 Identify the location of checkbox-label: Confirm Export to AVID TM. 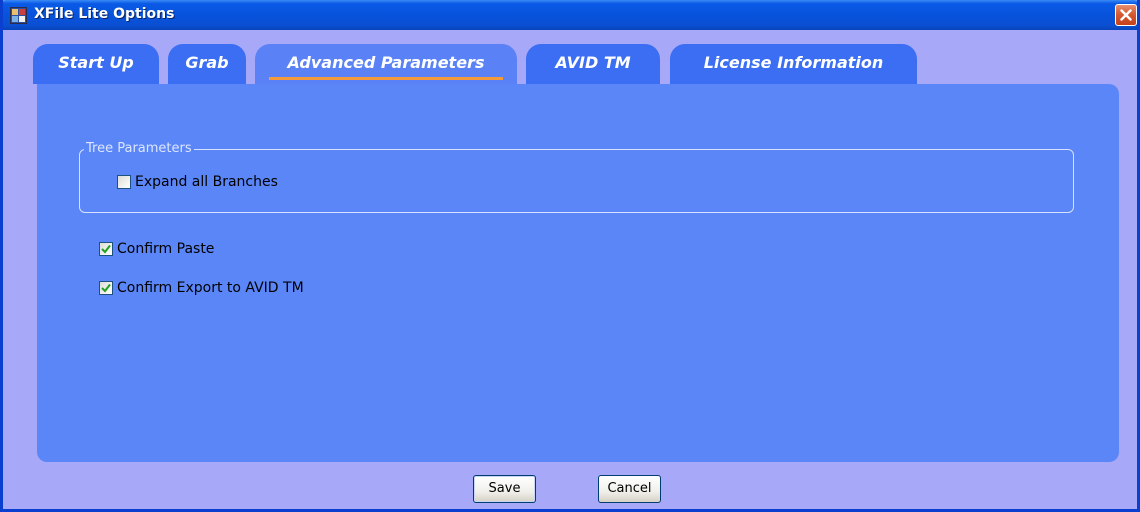
(210, 288).